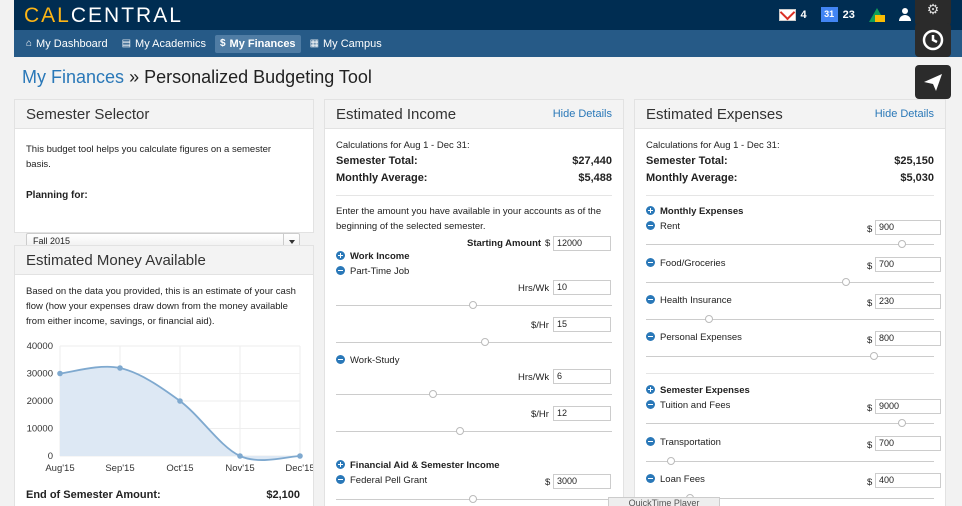 The height and width of the screenshot is (506, 962). What do you see at coordinates (103, 16) in the screenshot?
I see `calcentral-logo: CALCENTRAL` at bounding box center [103, 16].